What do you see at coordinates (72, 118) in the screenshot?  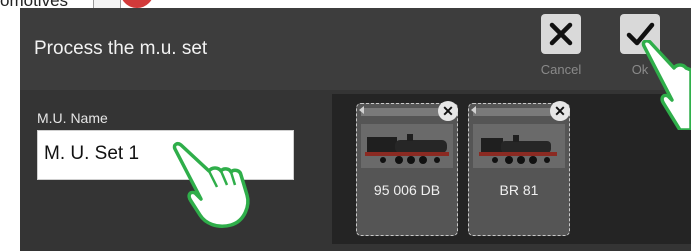 I see `mu-name-label: M.U. Name` at bounding box center [72, 118].